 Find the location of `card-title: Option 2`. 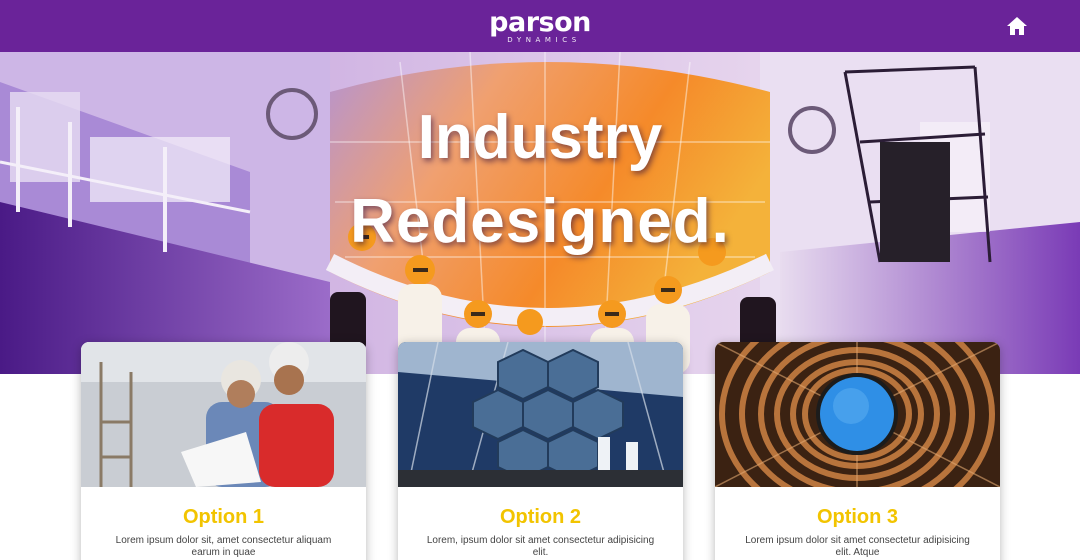

card-title: Option 2 is located at coordinates (540, 517).